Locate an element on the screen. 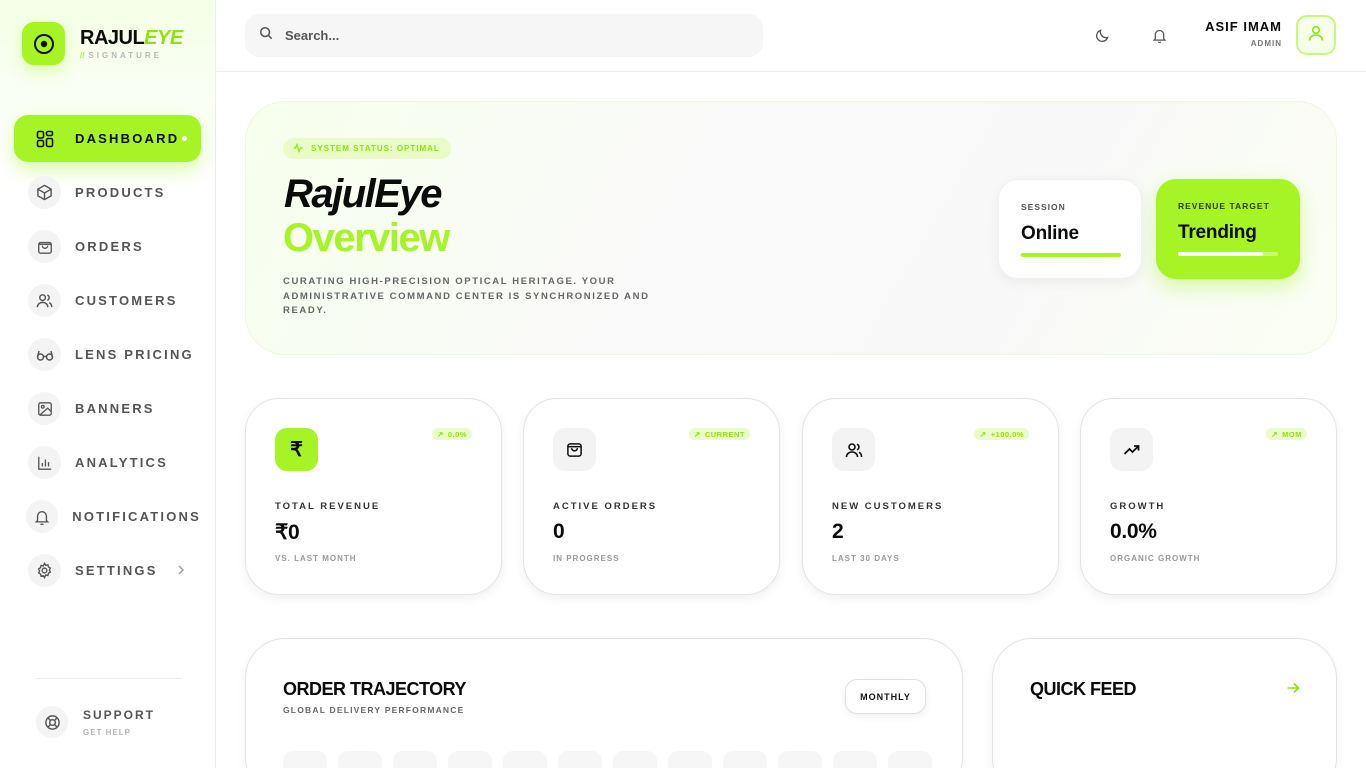 This screenshot has width=1366, height=768. stat-value: 2 is located at coordinates (838, 531).